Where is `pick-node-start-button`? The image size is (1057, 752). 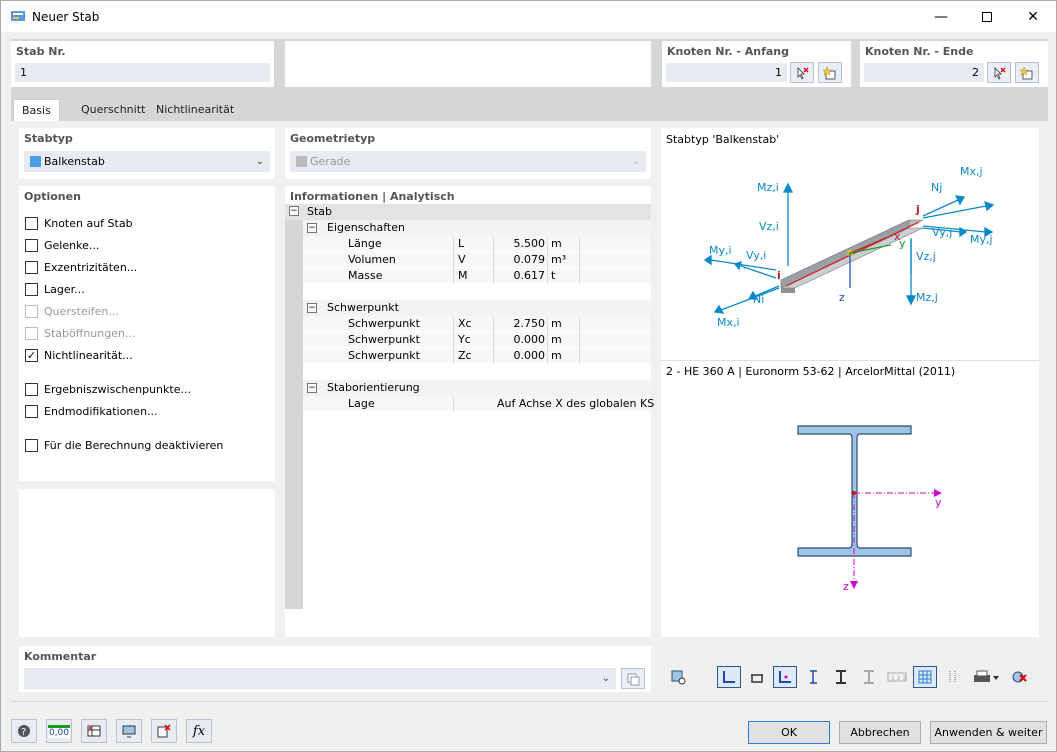
pick-node-start-button is located at coordinates (802, 72).